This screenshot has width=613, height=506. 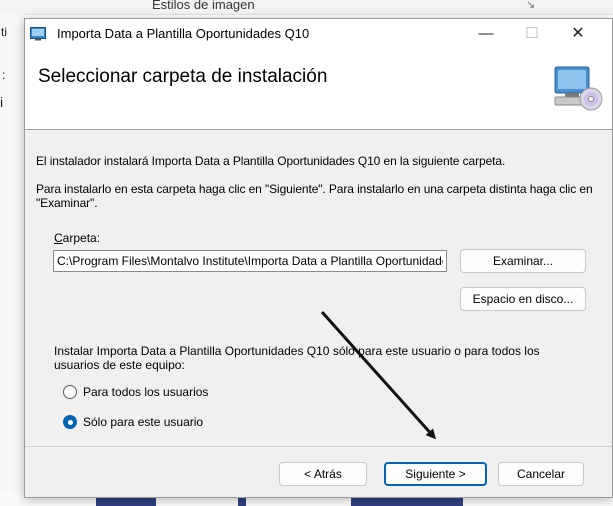 I want to click on folder-label: Carpeta:, so click(x=77, y=238).